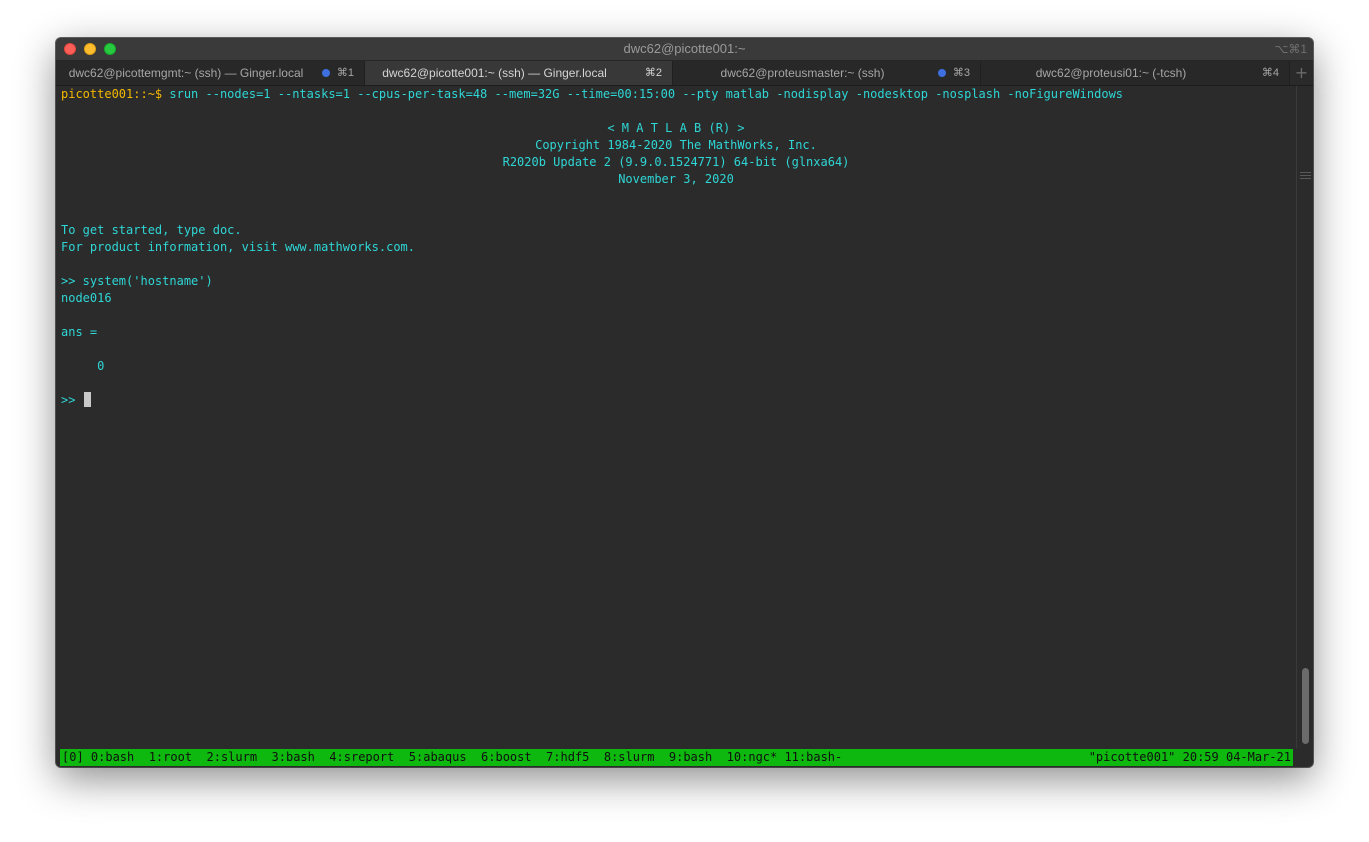 The image size is (1369, 842). Describe the element at coordinates (1290, 49) in the screenshot. I see `window-shortcut: ⌥⌘1` at that location.